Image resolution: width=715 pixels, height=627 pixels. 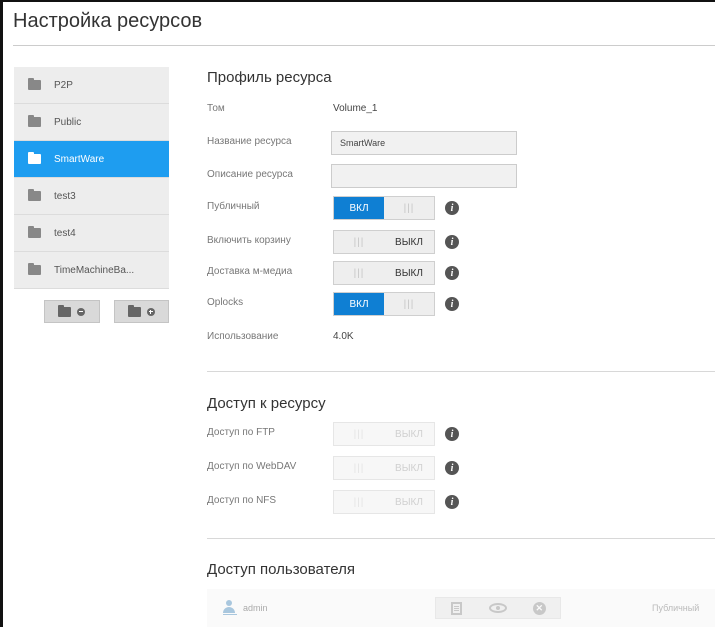 I want to click on share-item-label: Public, so click(x=68, y=122).